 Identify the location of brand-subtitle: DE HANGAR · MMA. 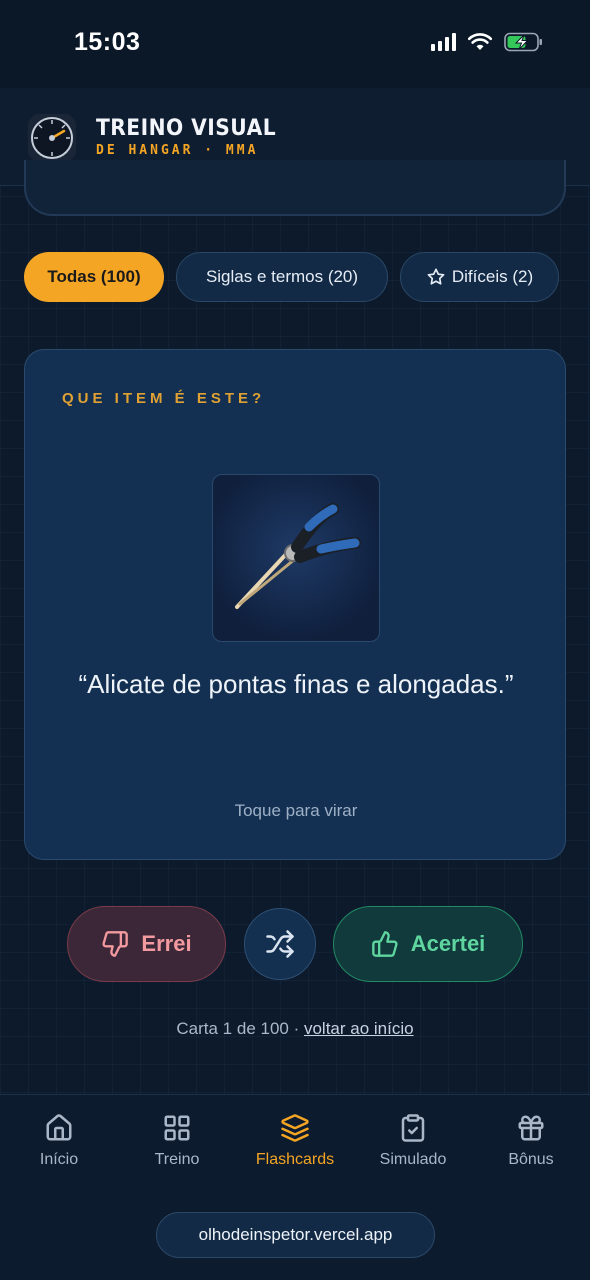
(177, 150).